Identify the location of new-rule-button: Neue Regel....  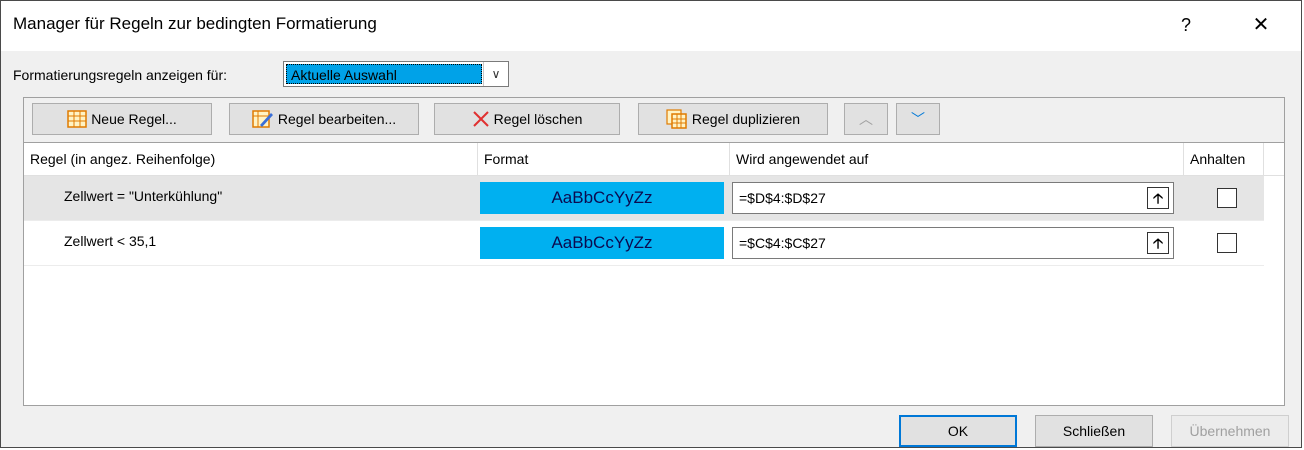
(122, 119).